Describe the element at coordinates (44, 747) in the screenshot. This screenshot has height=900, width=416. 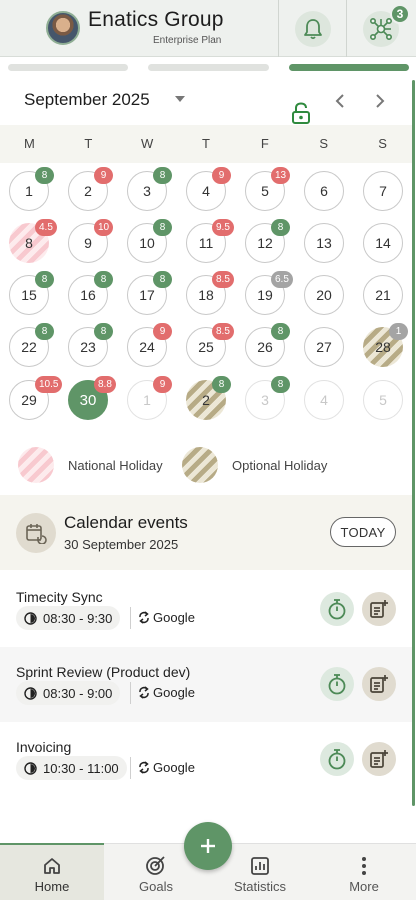
I see `event-name: Invoicing` at that location.